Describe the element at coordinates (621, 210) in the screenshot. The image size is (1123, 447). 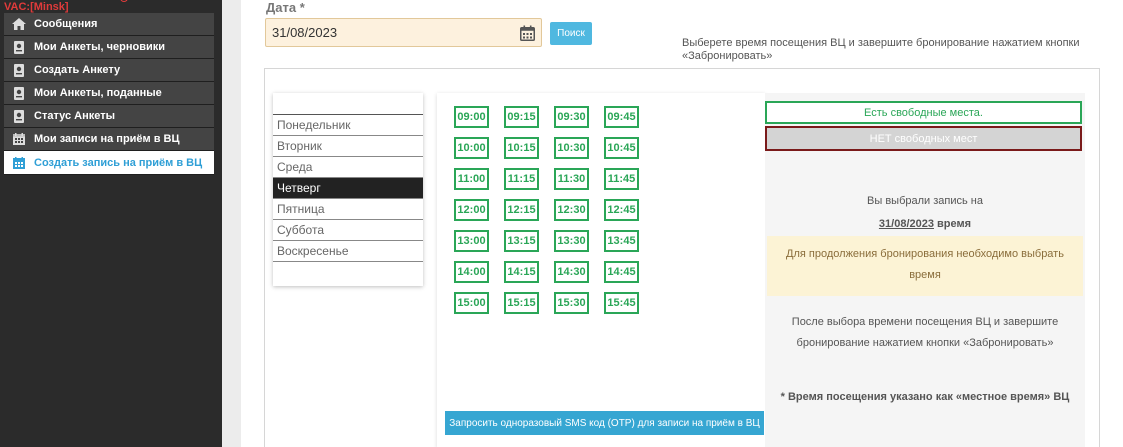
I see `time-slot-1245: 12:45` at that location.